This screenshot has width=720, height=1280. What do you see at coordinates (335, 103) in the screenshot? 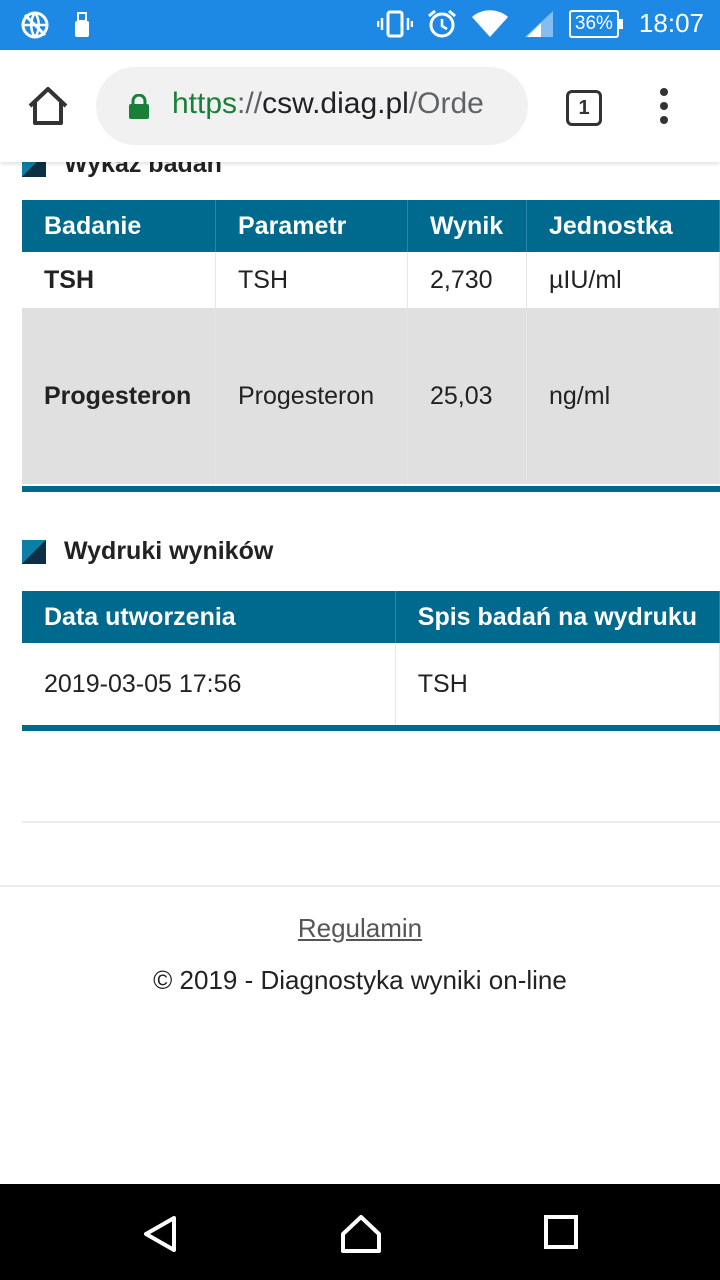
I see `url-host: csw.diag.pl` at bounding box center [335, 103].